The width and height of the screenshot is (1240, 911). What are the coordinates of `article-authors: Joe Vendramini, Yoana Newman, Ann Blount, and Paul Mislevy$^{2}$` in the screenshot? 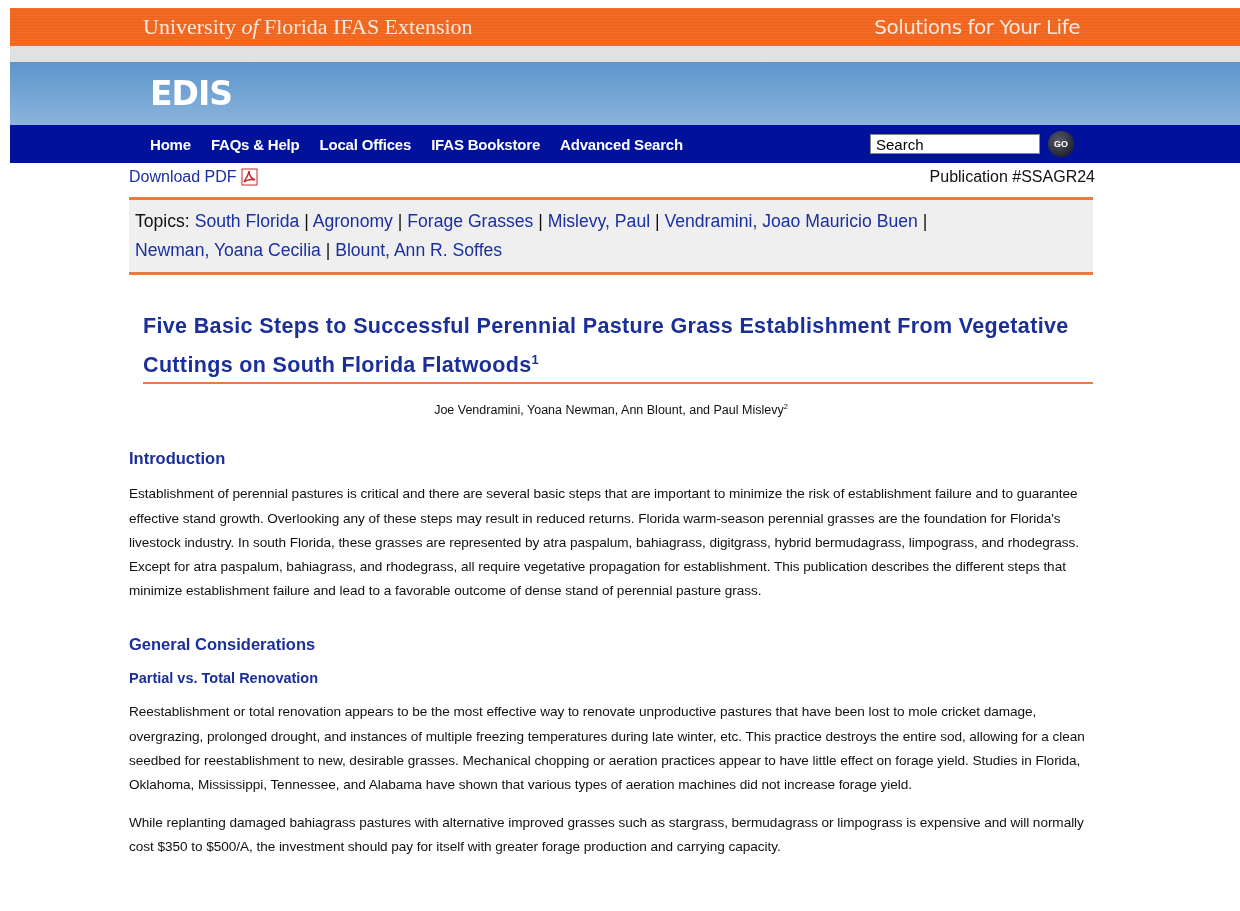 It's located at (611, 410).